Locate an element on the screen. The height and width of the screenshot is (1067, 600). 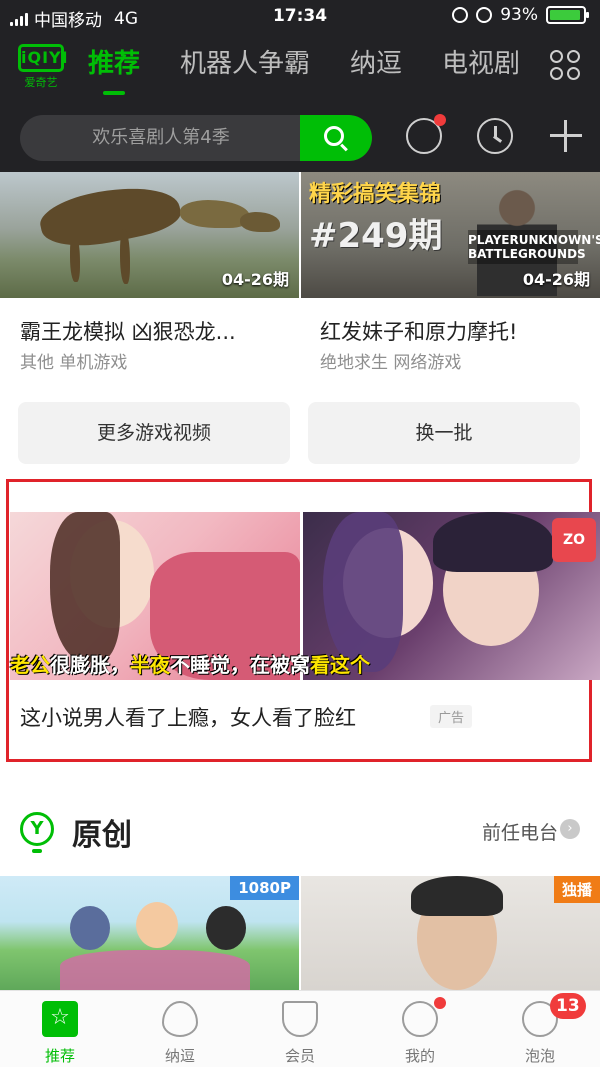
ad-caption-part: 不睡觉， is located at coordinates (210, 665).